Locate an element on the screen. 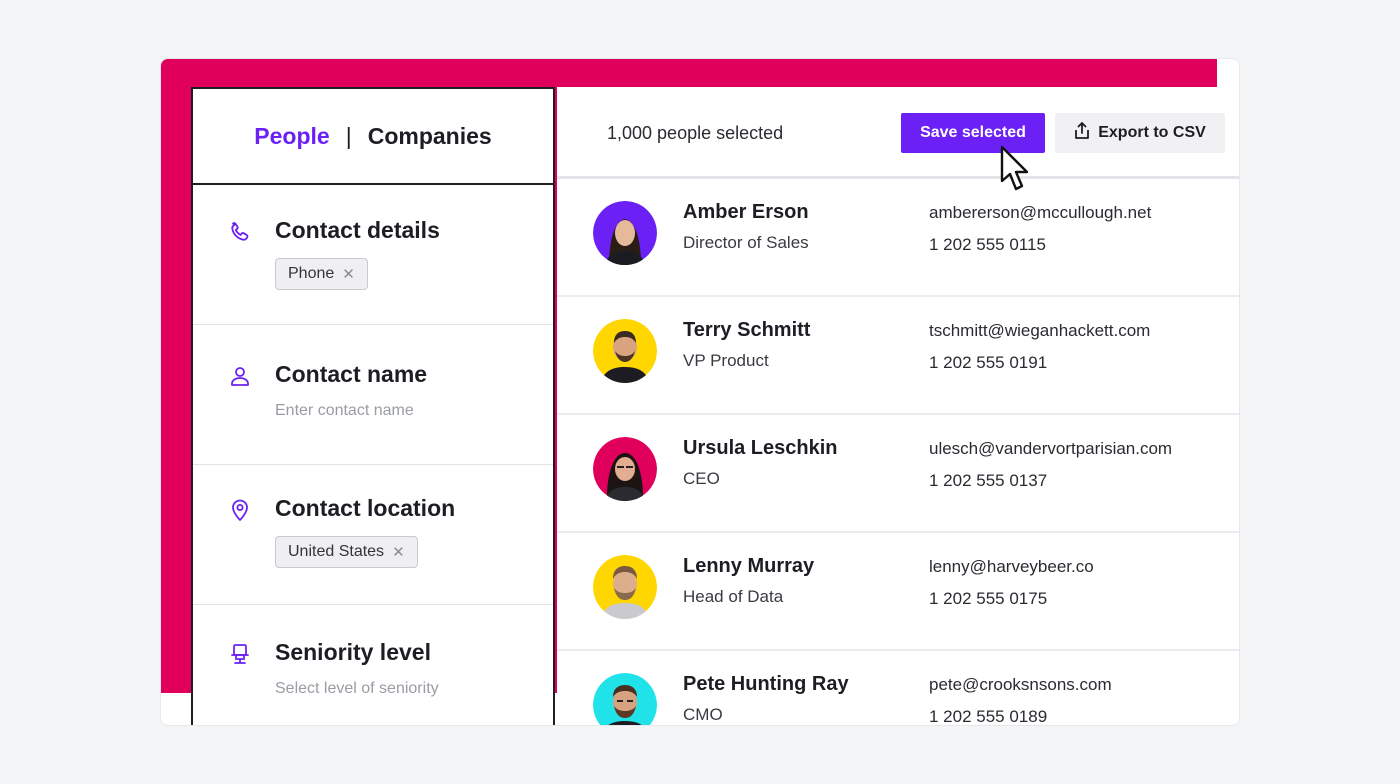 The height and width of the screenshot is (784, 1400). export-csv-button: Export to CSV is located at coordinates (1140, 133).